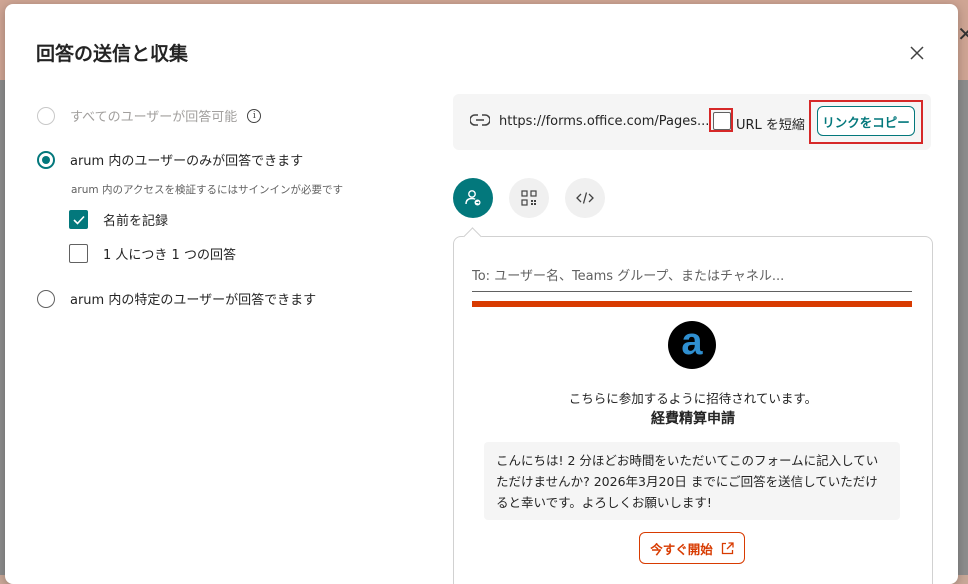 The width and height of the screenshot is (968, 584). I want to click on avatar: a, so click(692, 345).